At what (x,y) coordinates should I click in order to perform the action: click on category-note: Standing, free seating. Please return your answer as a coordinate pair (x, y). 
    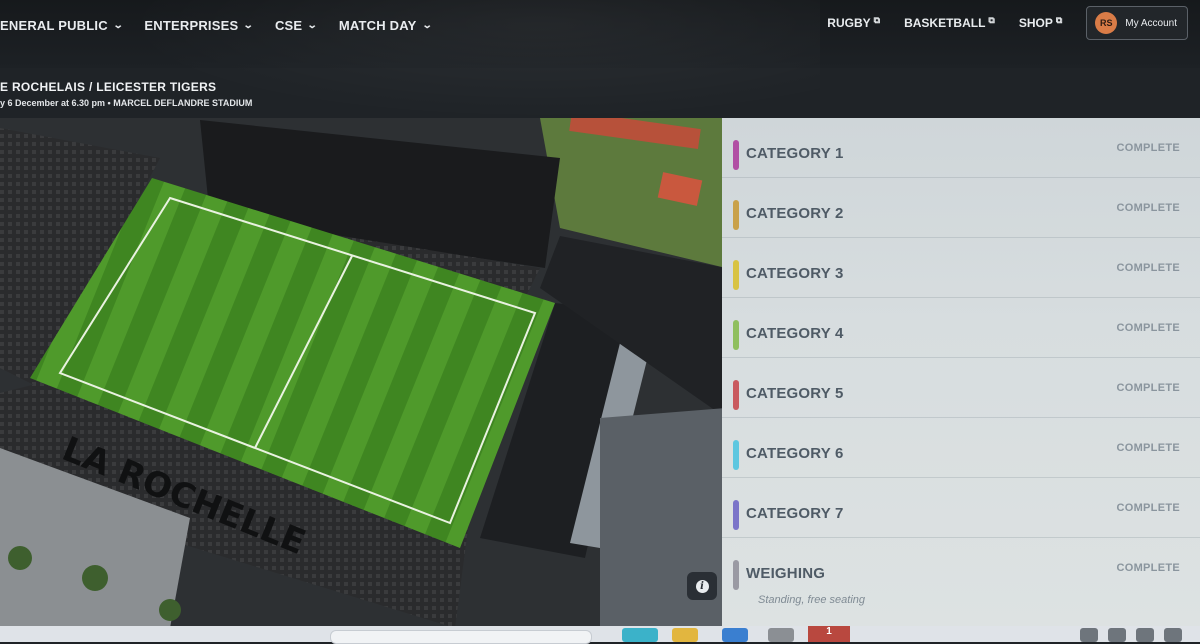
    Looking at the image, I should click on (812, 600).